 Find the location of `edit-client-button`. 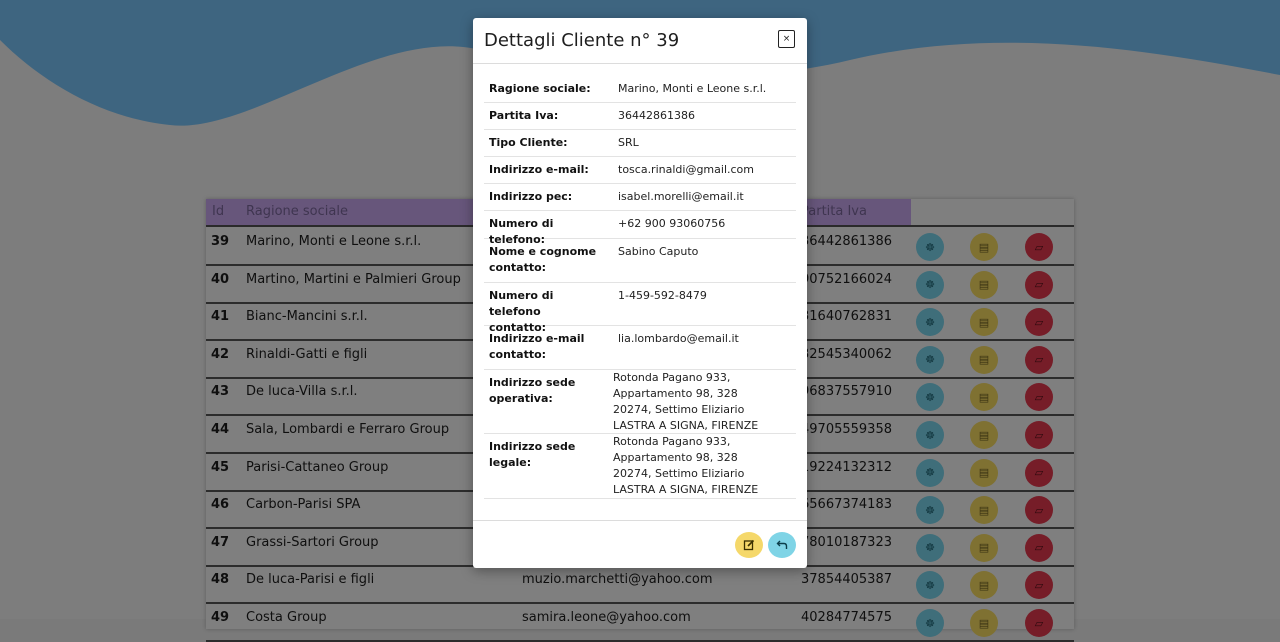

edit-client-button is located at coordinates (749, 545).